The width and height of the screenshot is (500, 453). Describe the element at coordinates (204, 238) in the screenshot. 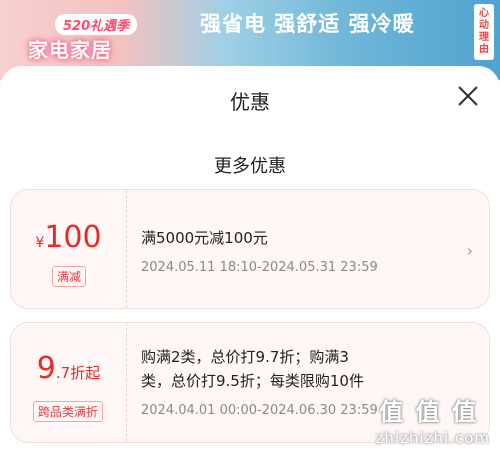

I see `coupon-description: 满5000元减100元` at that location.